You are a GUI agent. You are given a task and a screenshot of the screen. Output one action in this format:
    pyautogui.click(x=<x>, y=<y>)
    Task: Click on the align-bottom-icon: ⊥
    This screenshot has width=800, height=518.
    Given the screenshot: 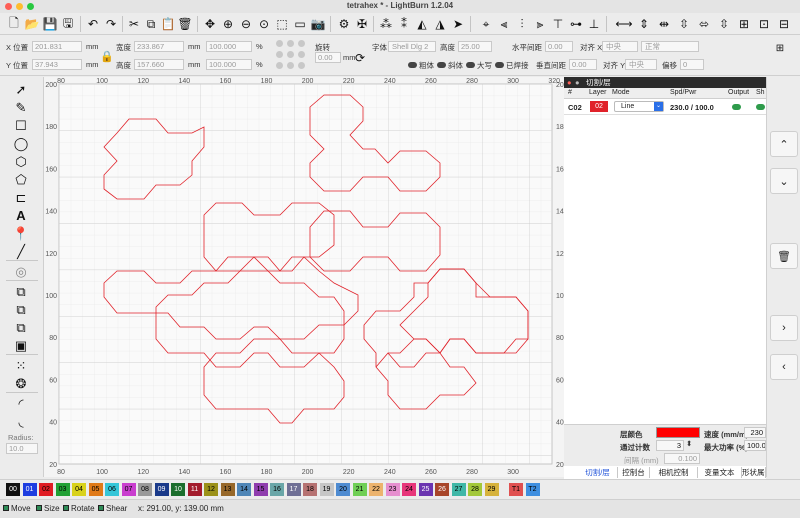 What is the action you would take?
    pyautogui.click(x=594, y=24)
    